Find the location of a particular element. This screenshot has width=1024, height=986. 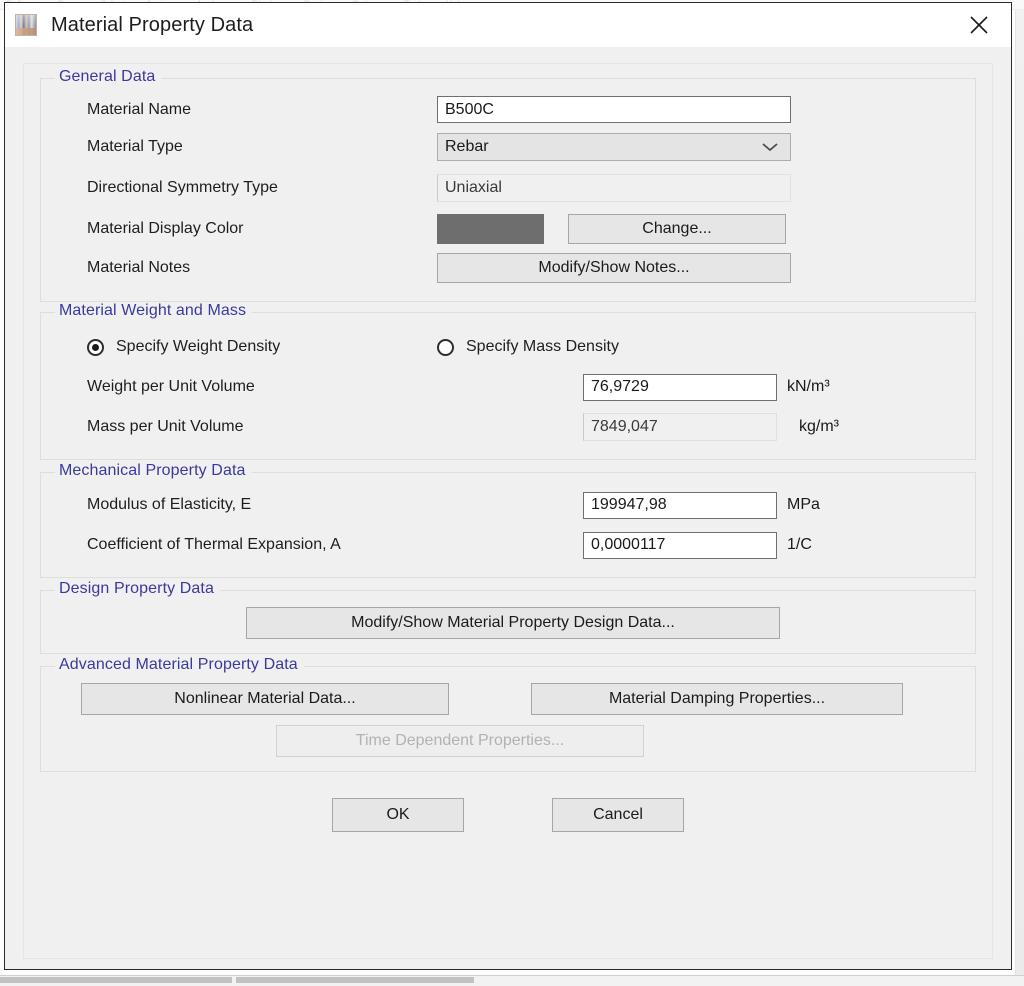

material-display-color-label: Material Display Color is located at coordinates (165, 228).